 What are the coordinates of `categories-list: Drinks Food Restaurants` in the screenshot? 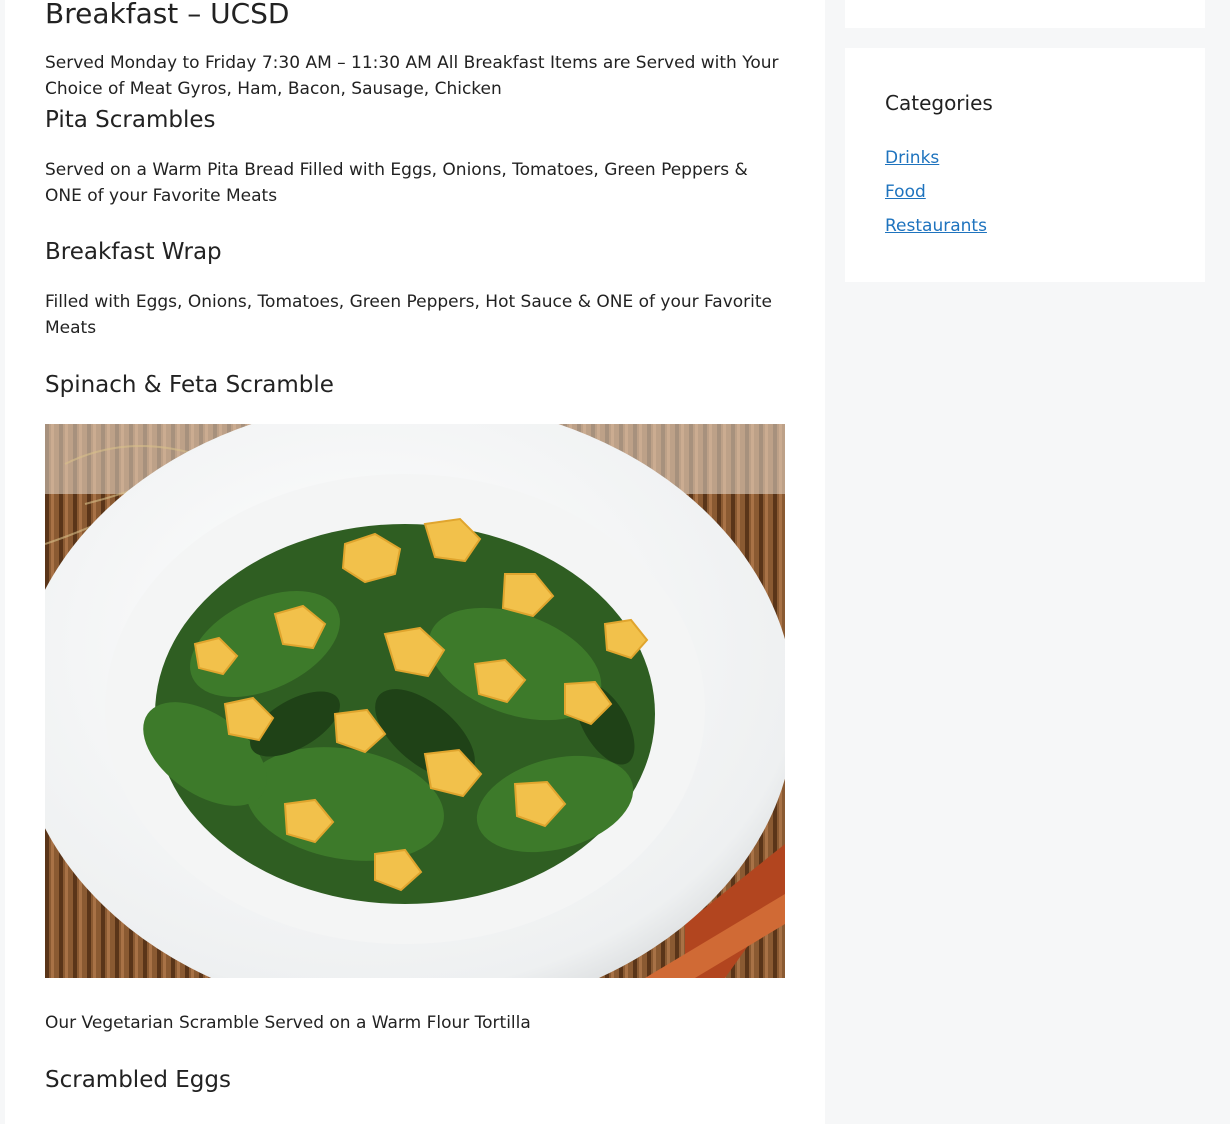 It's located at (936, 197).